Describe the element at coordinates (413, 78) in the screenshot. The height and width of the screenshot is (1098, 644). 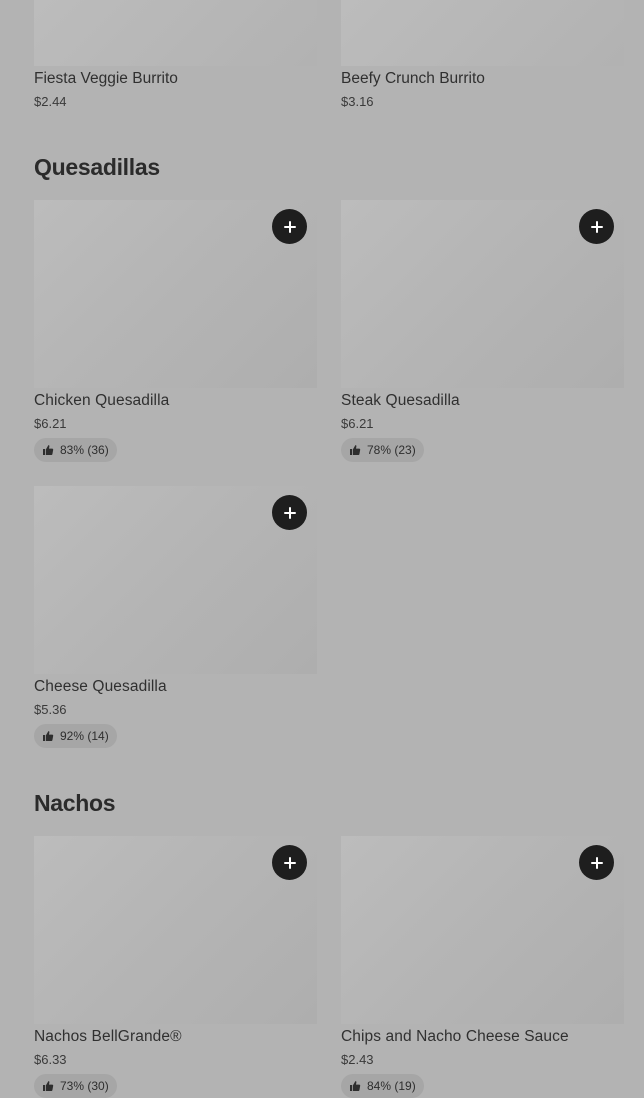
I see `item-name: Beefy Crunch Burrito` at that location.